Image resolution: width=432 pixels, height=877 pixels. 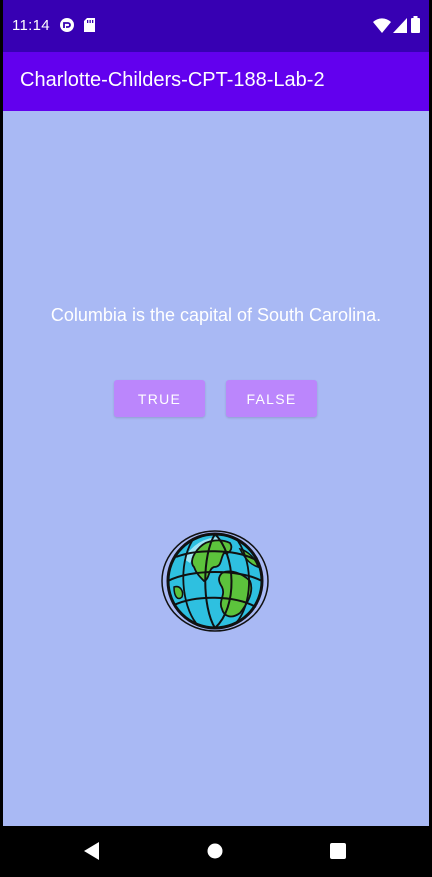 What do you see at coordinates (159, 398) in the screenshot?
I see `true-button: TRUE` at bounding box center [159, 398].